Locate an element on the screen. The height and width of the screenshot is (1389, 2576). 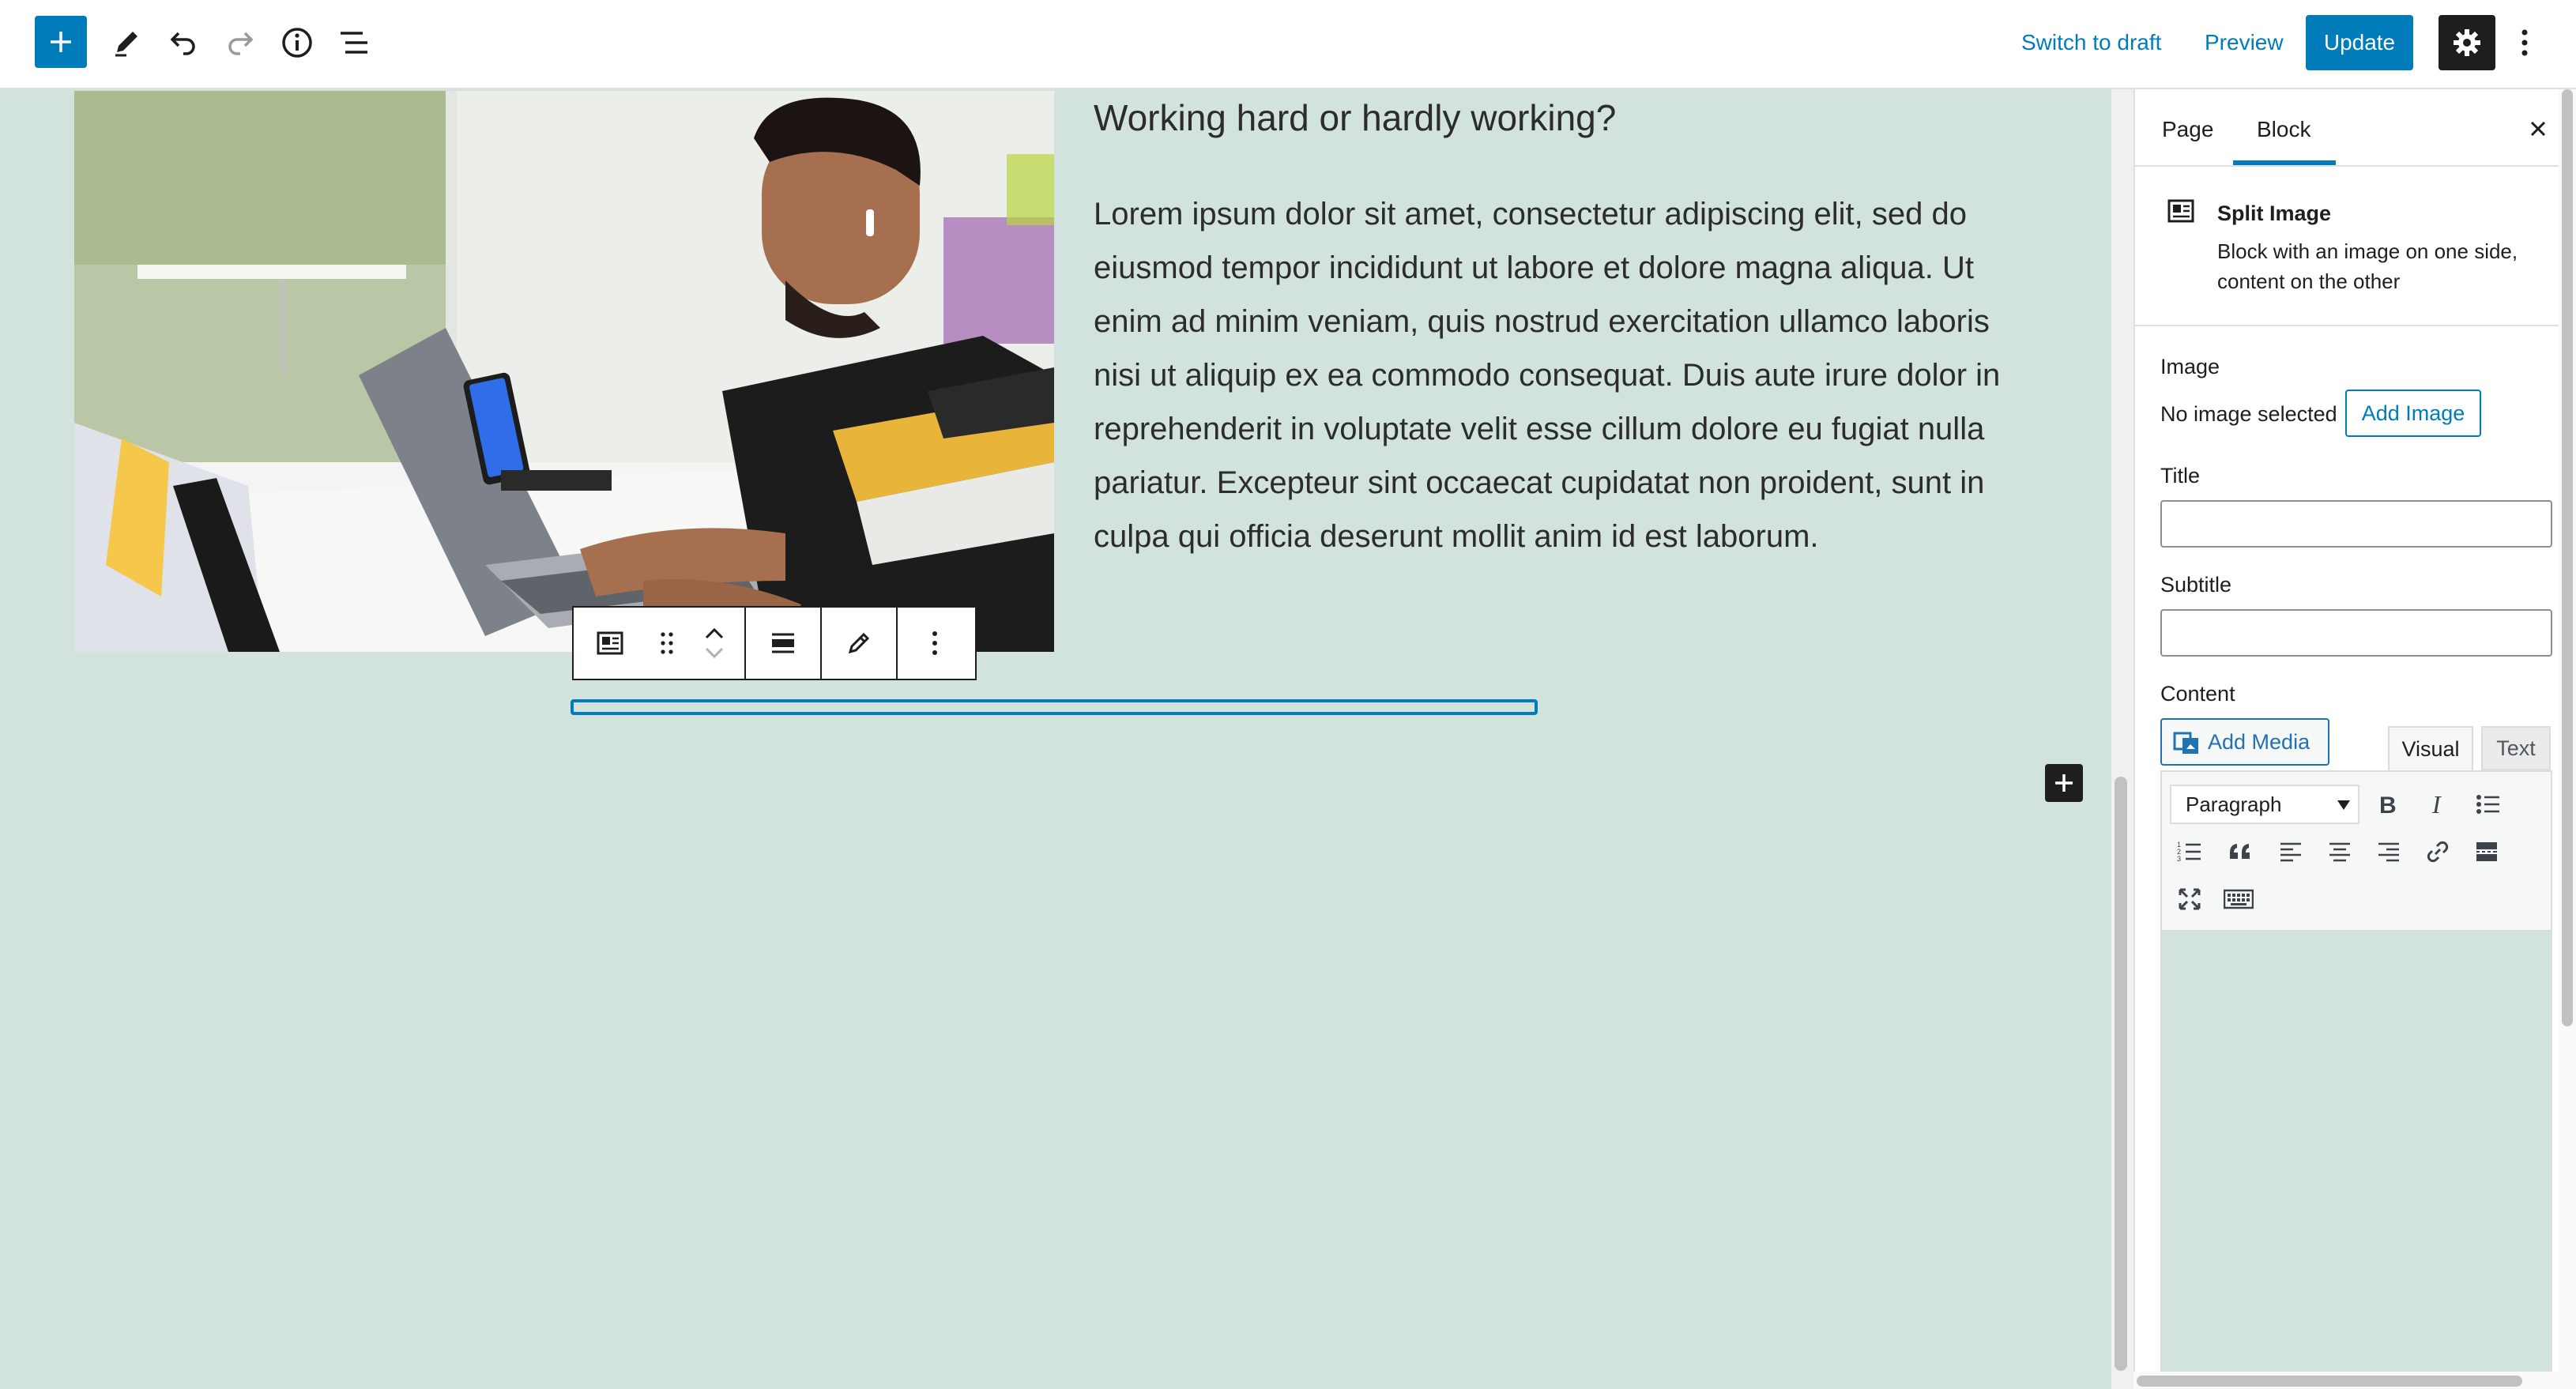
close-icon is located at coordinates (2538, 129).